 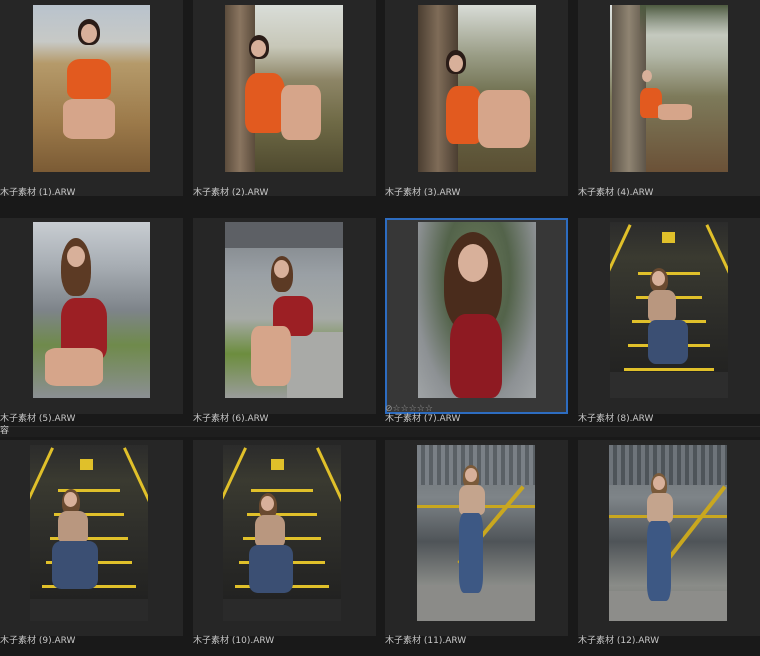 What do you see at coordinates (423, 419) in the screenshot?
I see `file-caption: 木子素材 (7).ARW` at bounding box center [423, 419].